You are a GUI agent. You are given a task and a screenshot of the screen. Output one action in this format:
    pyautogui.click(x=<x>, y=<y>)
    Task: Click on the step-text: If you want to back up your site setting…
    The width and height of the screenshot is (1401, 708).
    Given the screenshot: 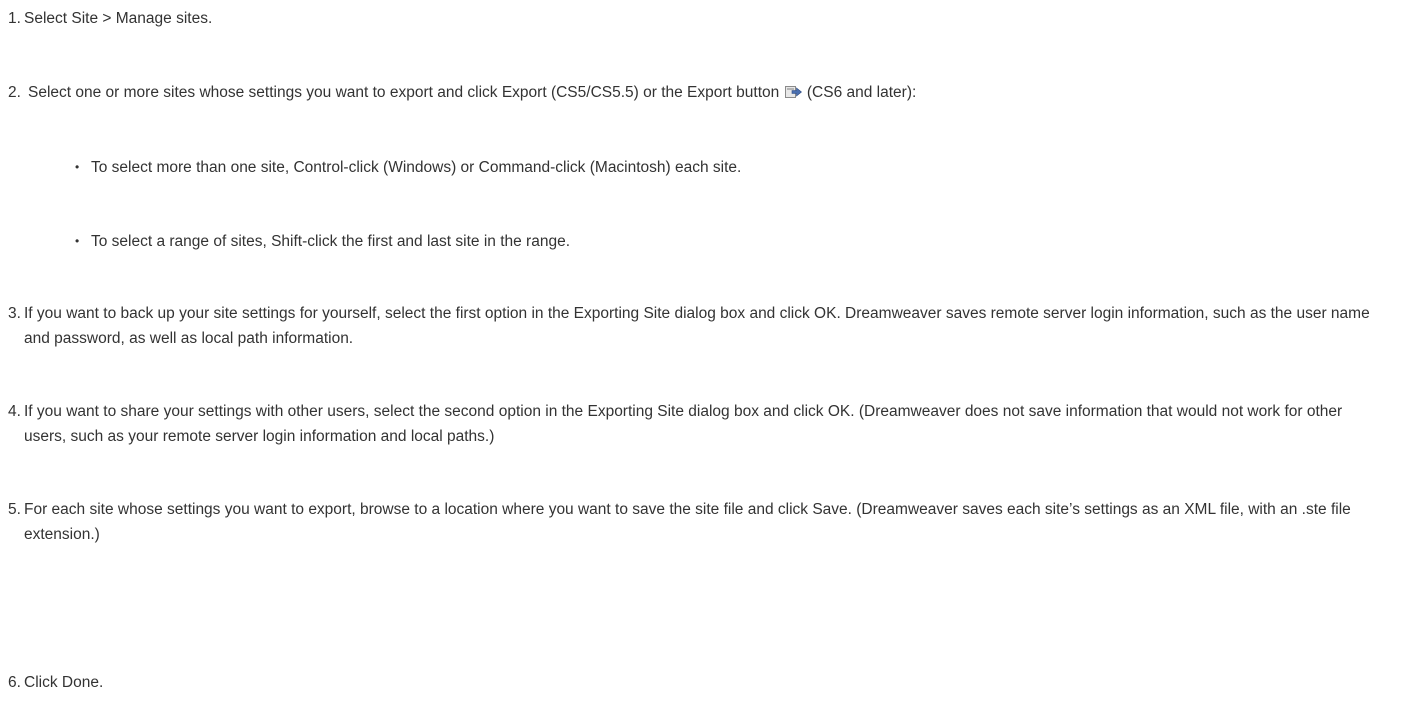 What is the action you would take?
    pyautogui.click(x=697, y=326)
    